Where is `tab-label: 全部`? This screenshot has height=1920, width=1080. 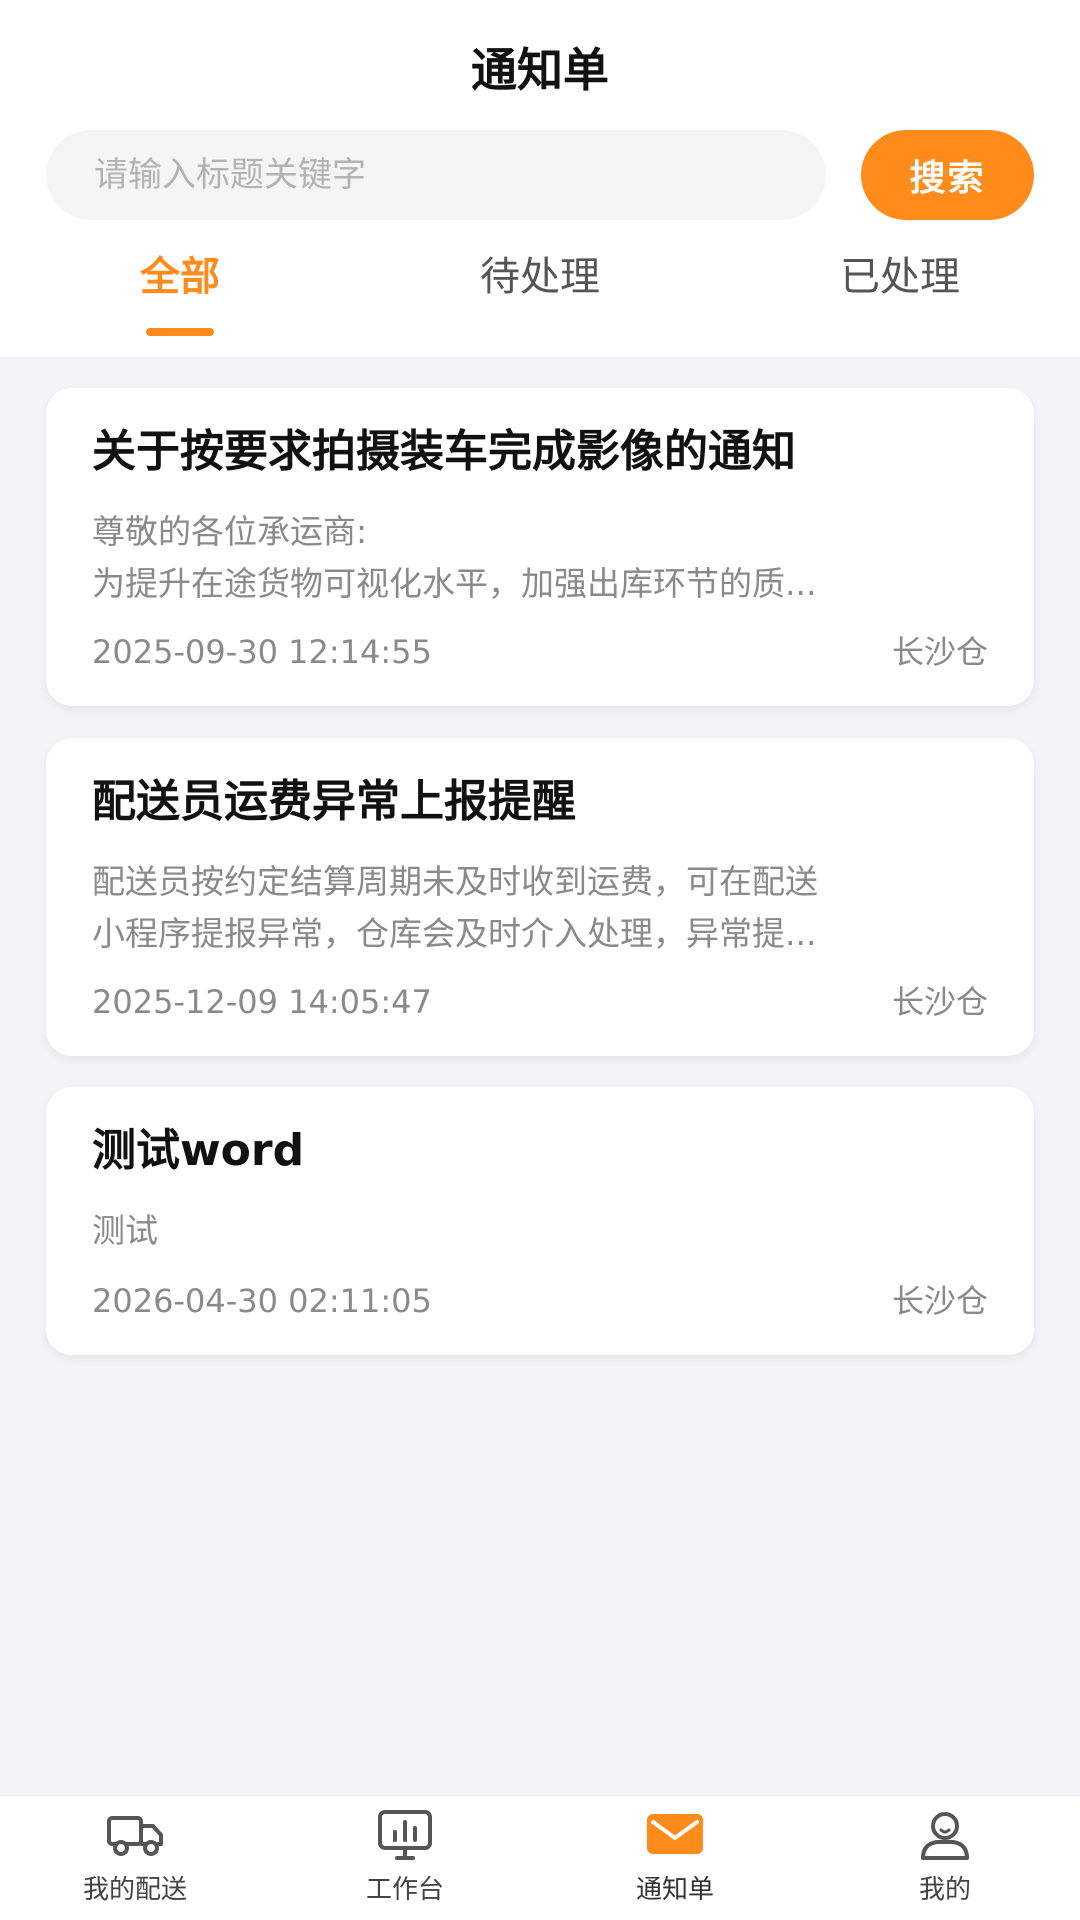
tab-label: 全部 is located at coordinates (180, 277).